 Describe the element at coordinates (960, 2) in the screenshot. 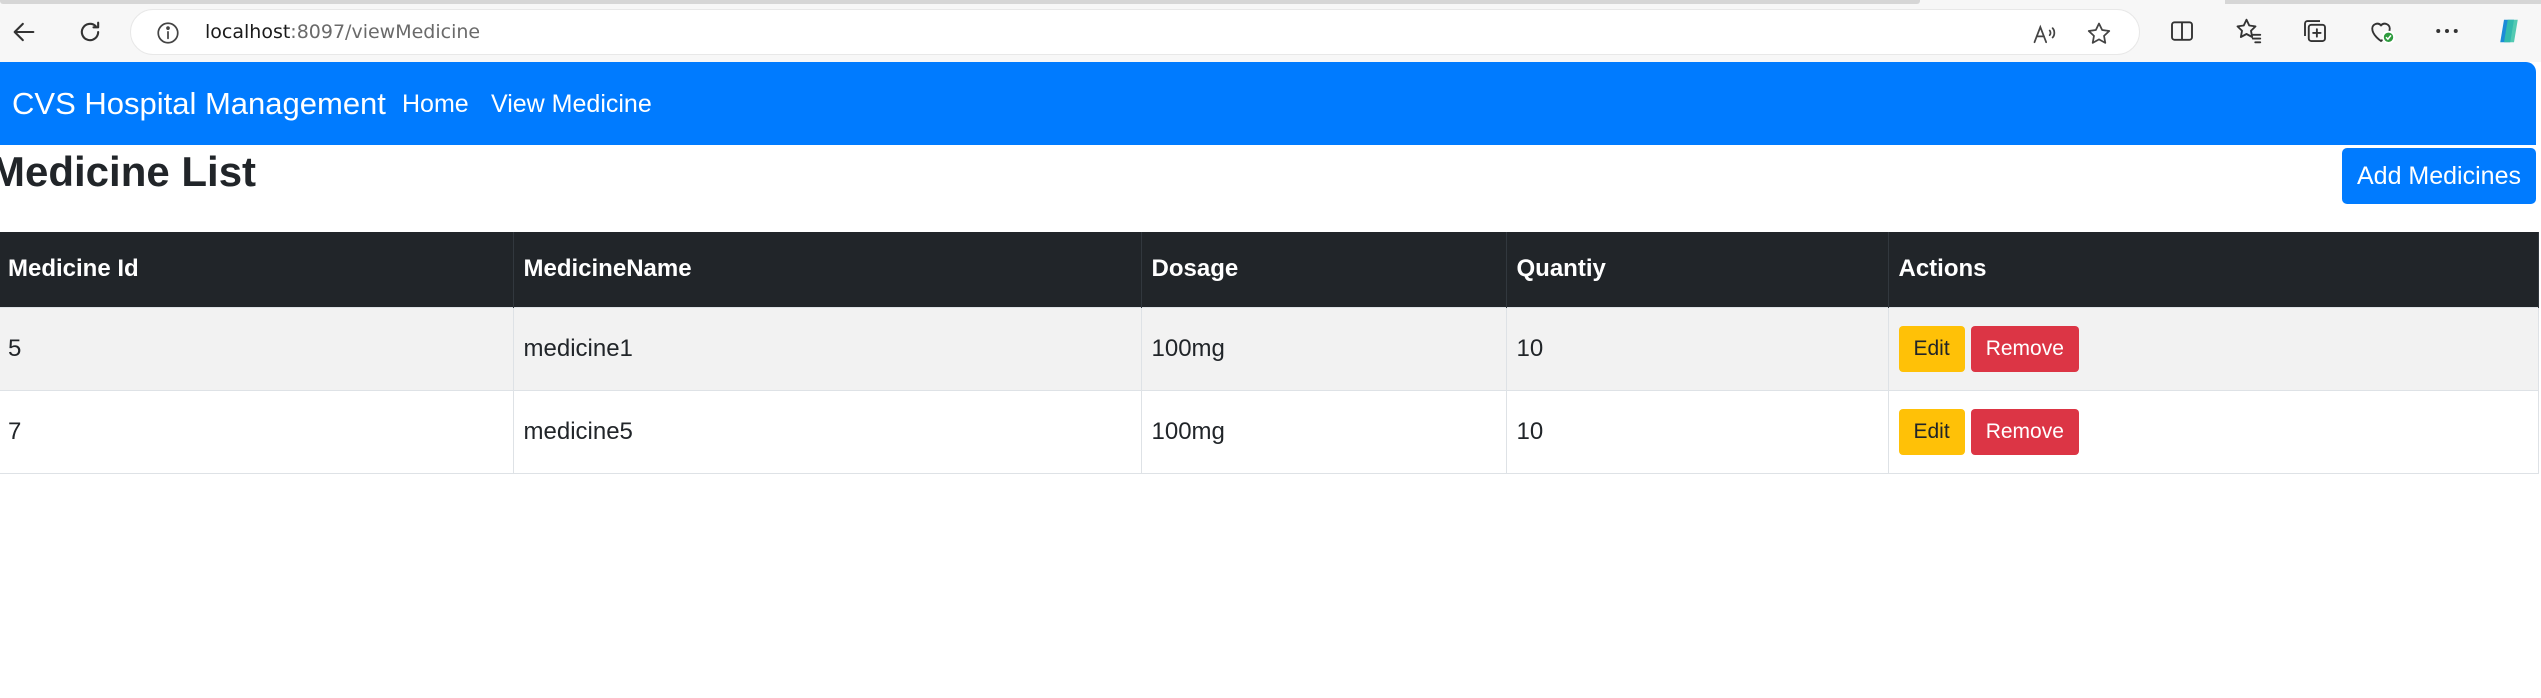

I see `tab-strip-edge` at that location.